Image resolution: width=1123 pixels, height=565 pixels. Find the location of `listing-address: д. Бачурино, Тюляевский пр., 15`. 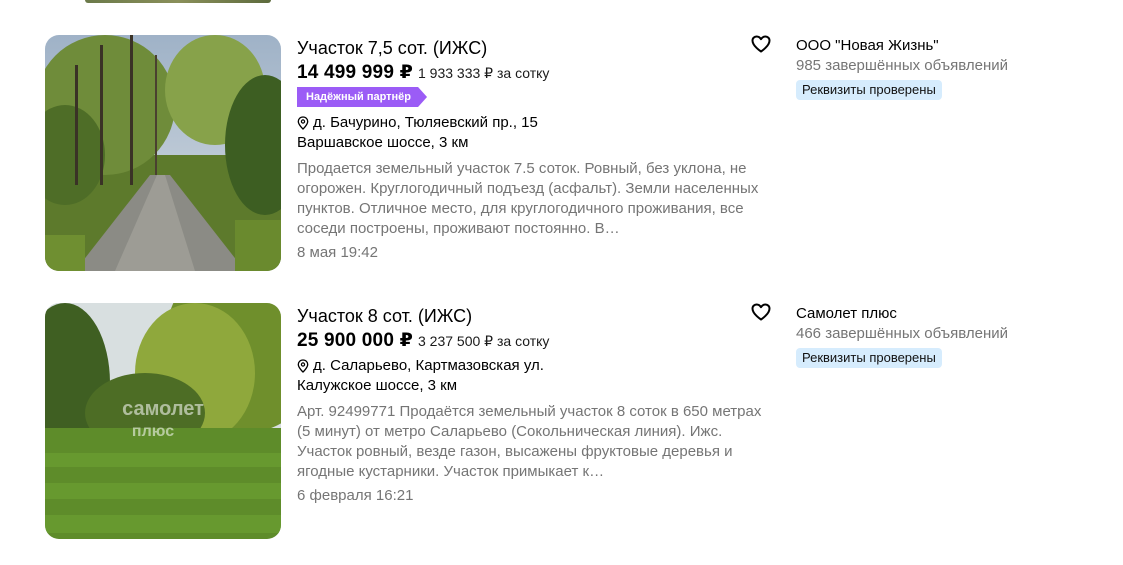

listing-address: д. Бачурино, Тюляевский пр., 15 is located at coordinates (425, 122).